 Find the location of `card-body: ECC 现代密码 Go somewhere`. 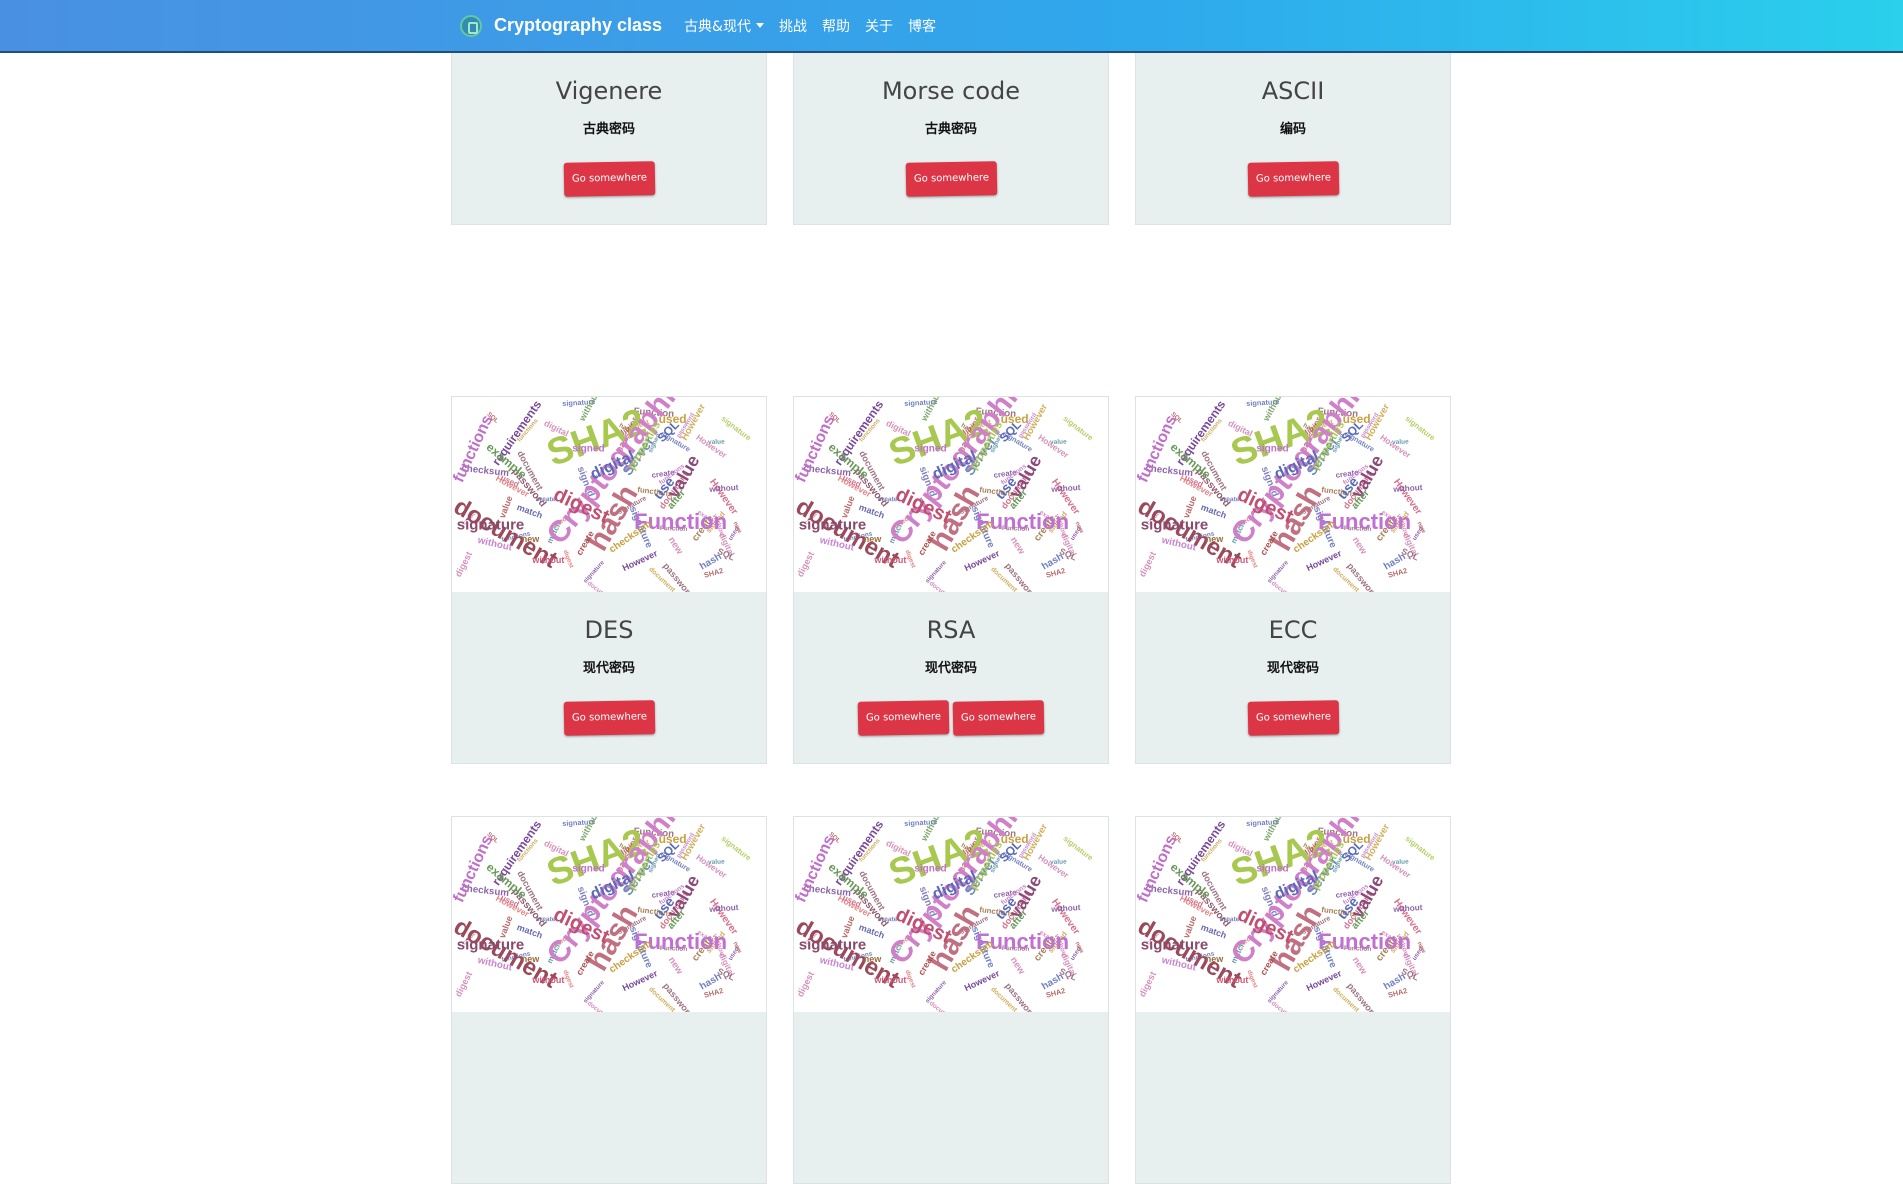

card-body: ECC 现代密码 Go somewhere is located at coordinates (1293, 677).